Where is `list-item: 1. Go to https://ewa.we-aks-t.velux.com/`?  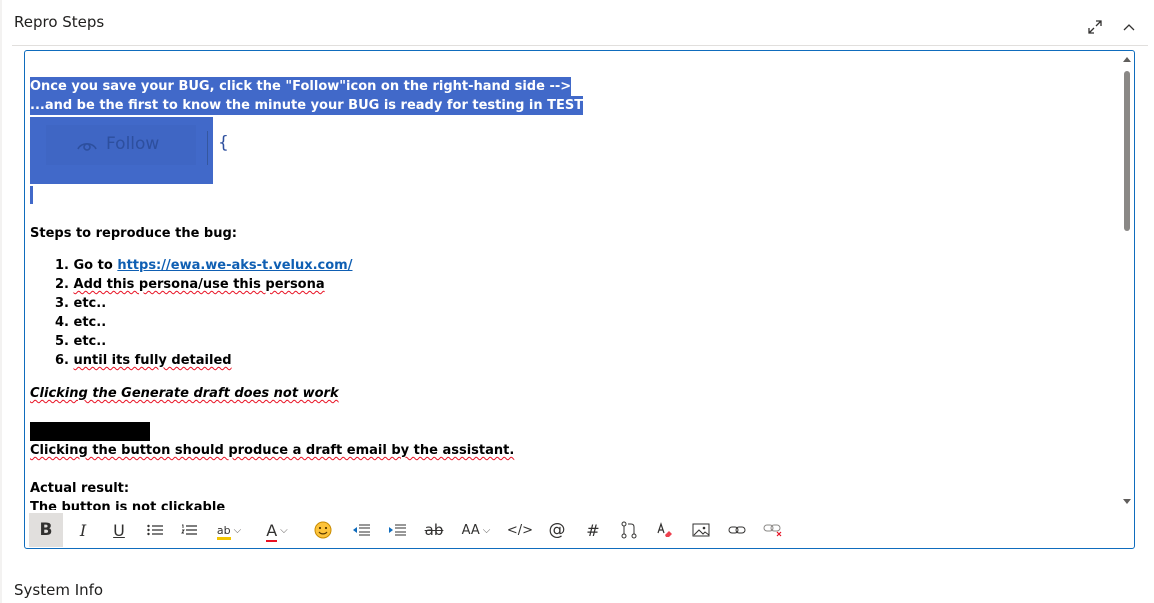 list-item: 1. Go to https://ewa.we-aks-t.velux.com/ is located at coordinates (204, 265).